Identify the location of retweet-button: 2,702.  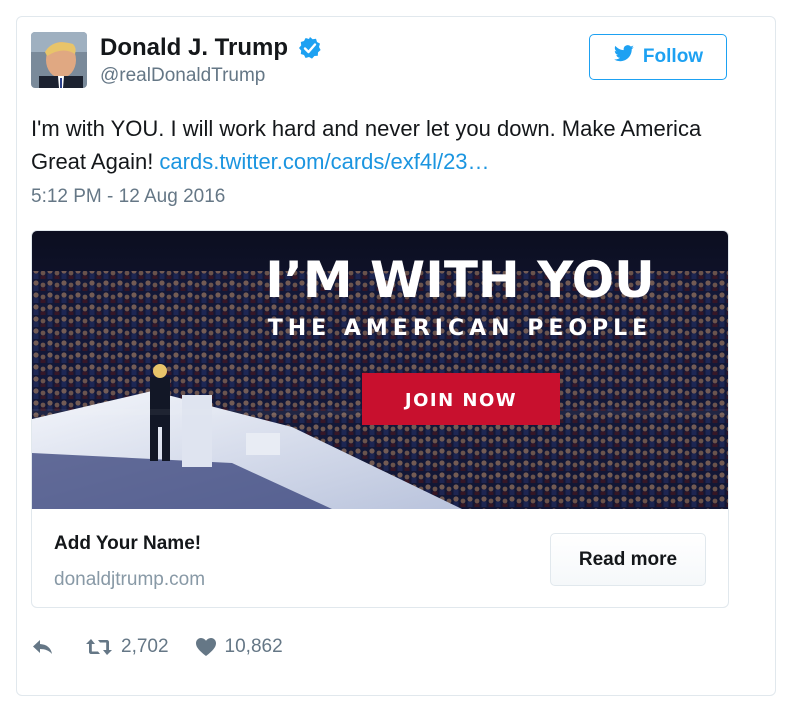
(127, 647).